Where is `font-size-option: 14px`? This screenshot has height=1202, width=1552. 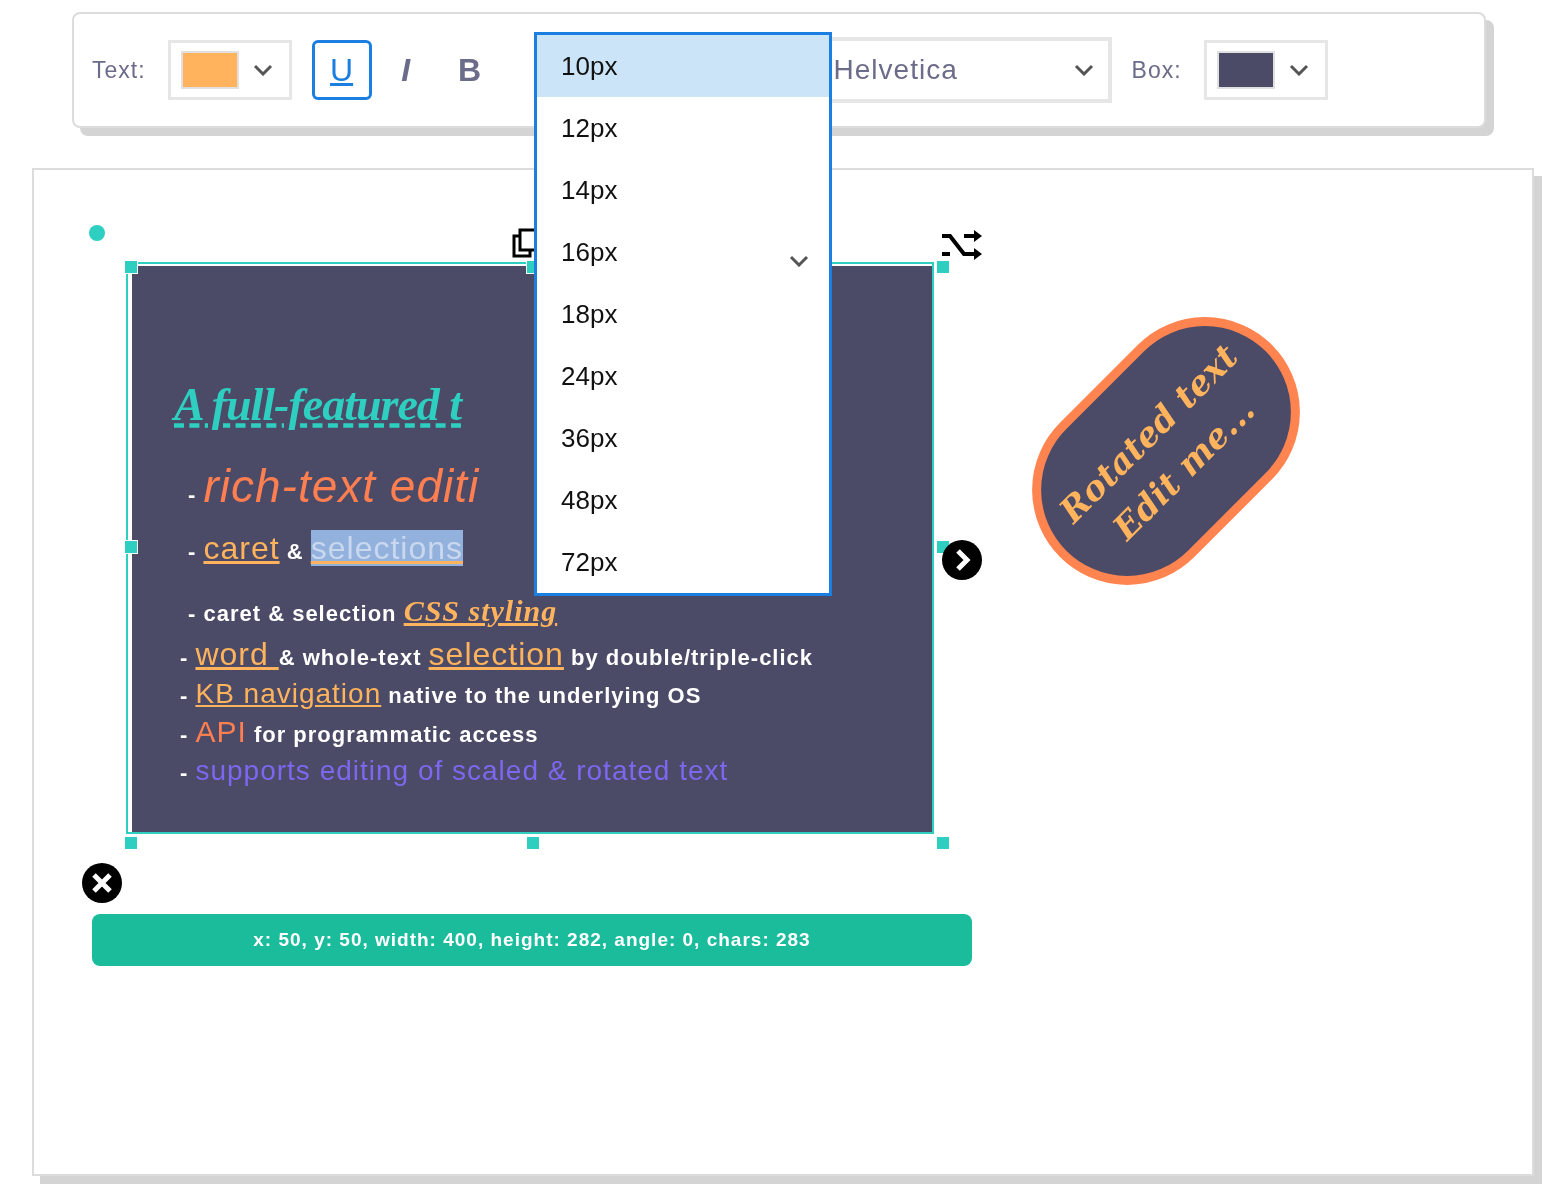
font-size-option: 14px is located at coordinates (683, 190).